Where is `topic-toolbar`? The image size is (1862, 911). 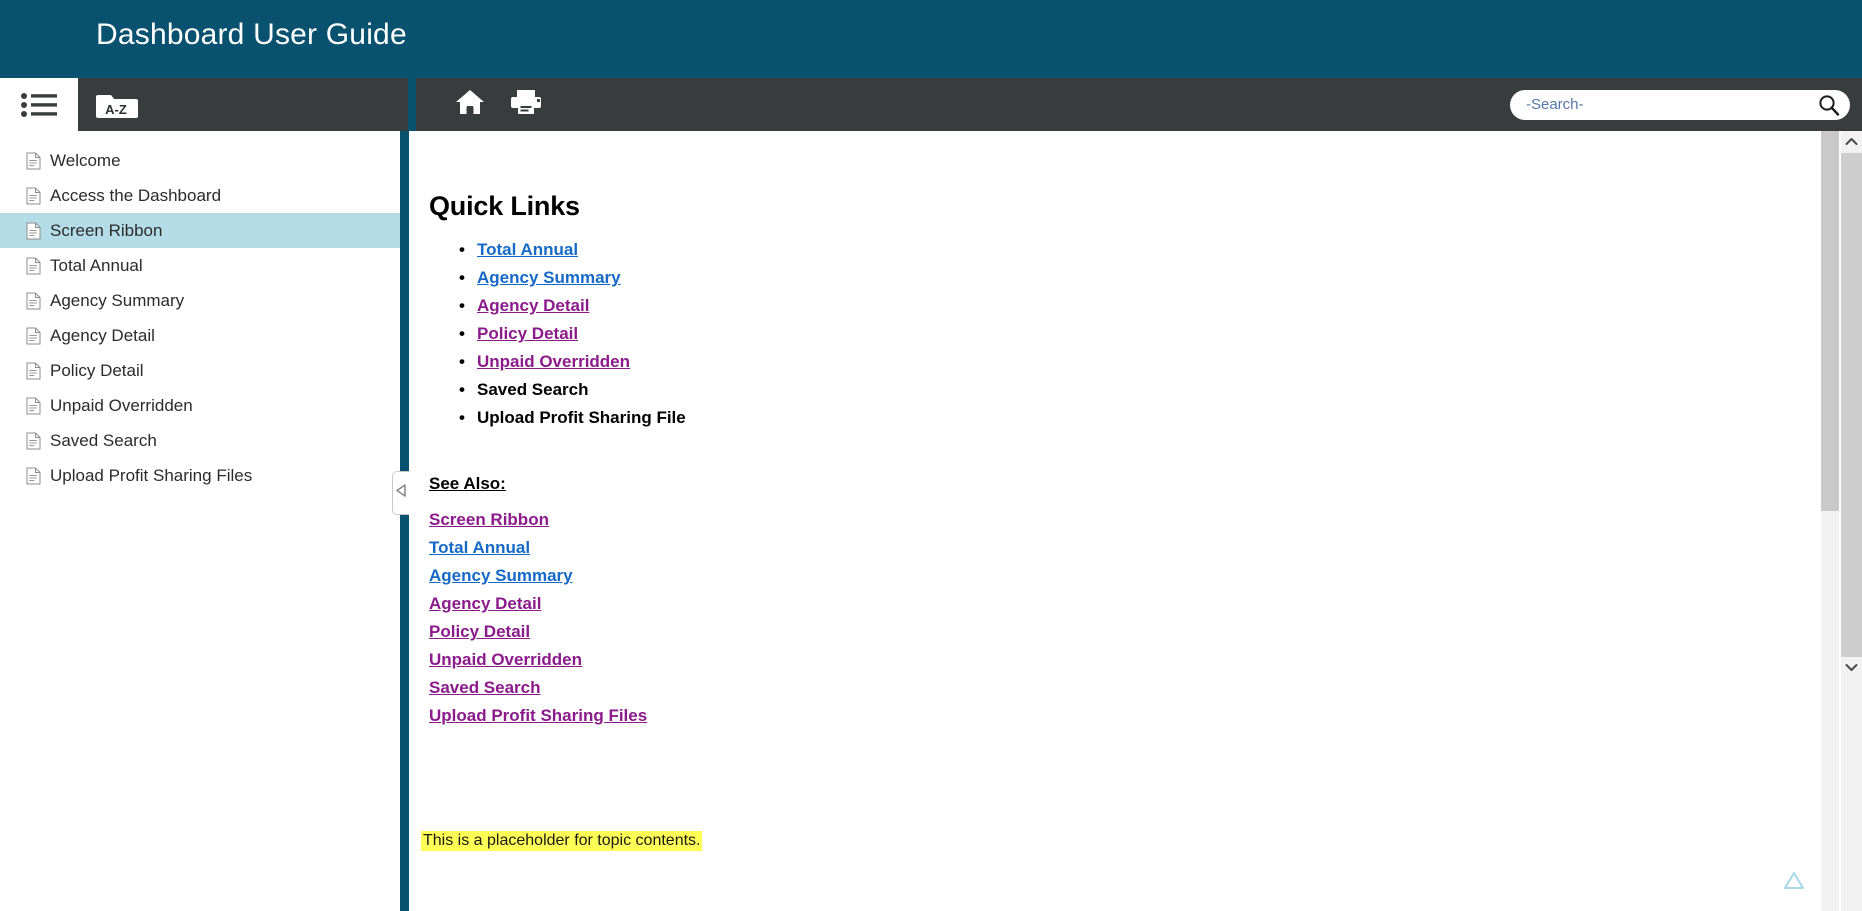
topic-toolbar is located at coordinates (1139, 104).